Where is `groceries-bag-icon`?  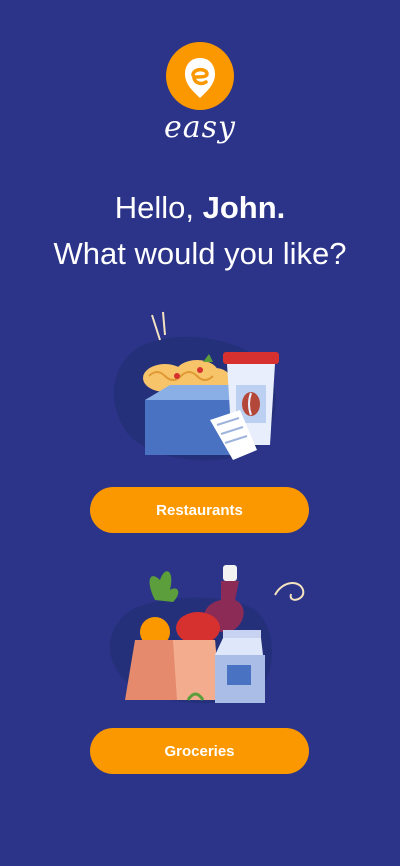
groceries-bag-icon is located at coordinates (207, 634).